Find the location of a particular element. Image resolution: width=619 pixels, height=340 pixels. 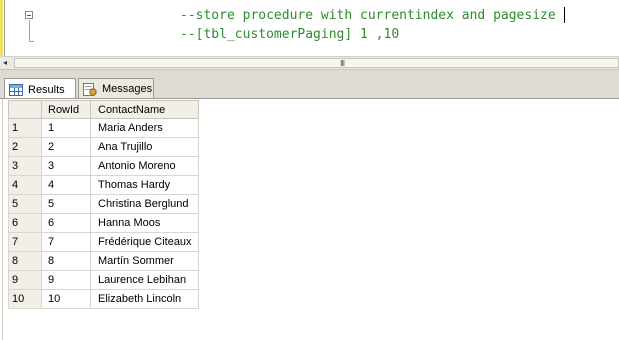

table-row: 9 9 Laurence Lebihan is located at coordinates (103, 280).